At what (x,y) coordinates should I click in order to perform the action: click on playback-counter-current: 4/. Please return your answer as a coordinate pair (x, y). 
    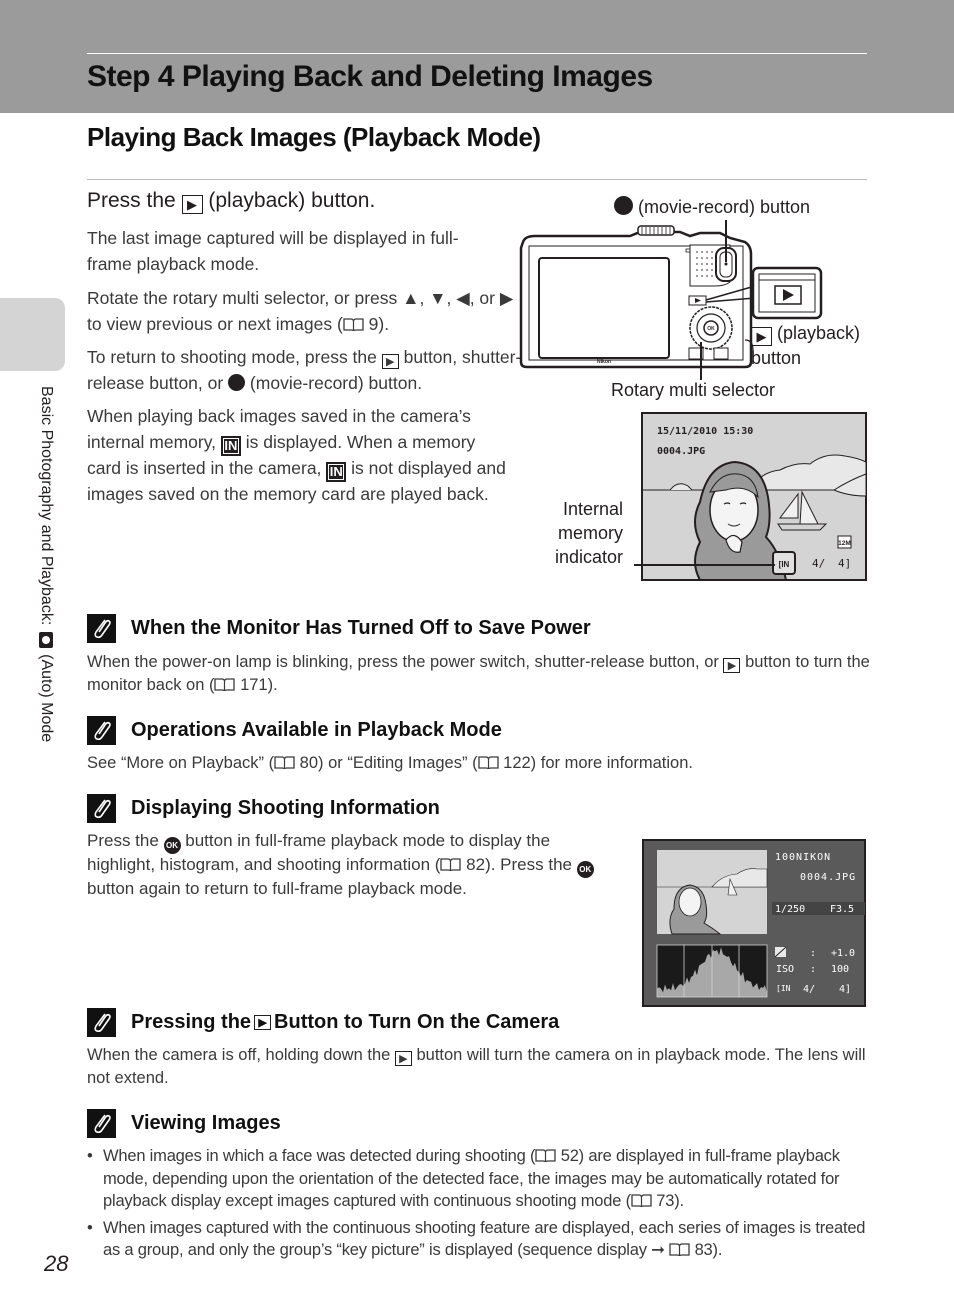
    Looking at the image, I should click on (818, 563).